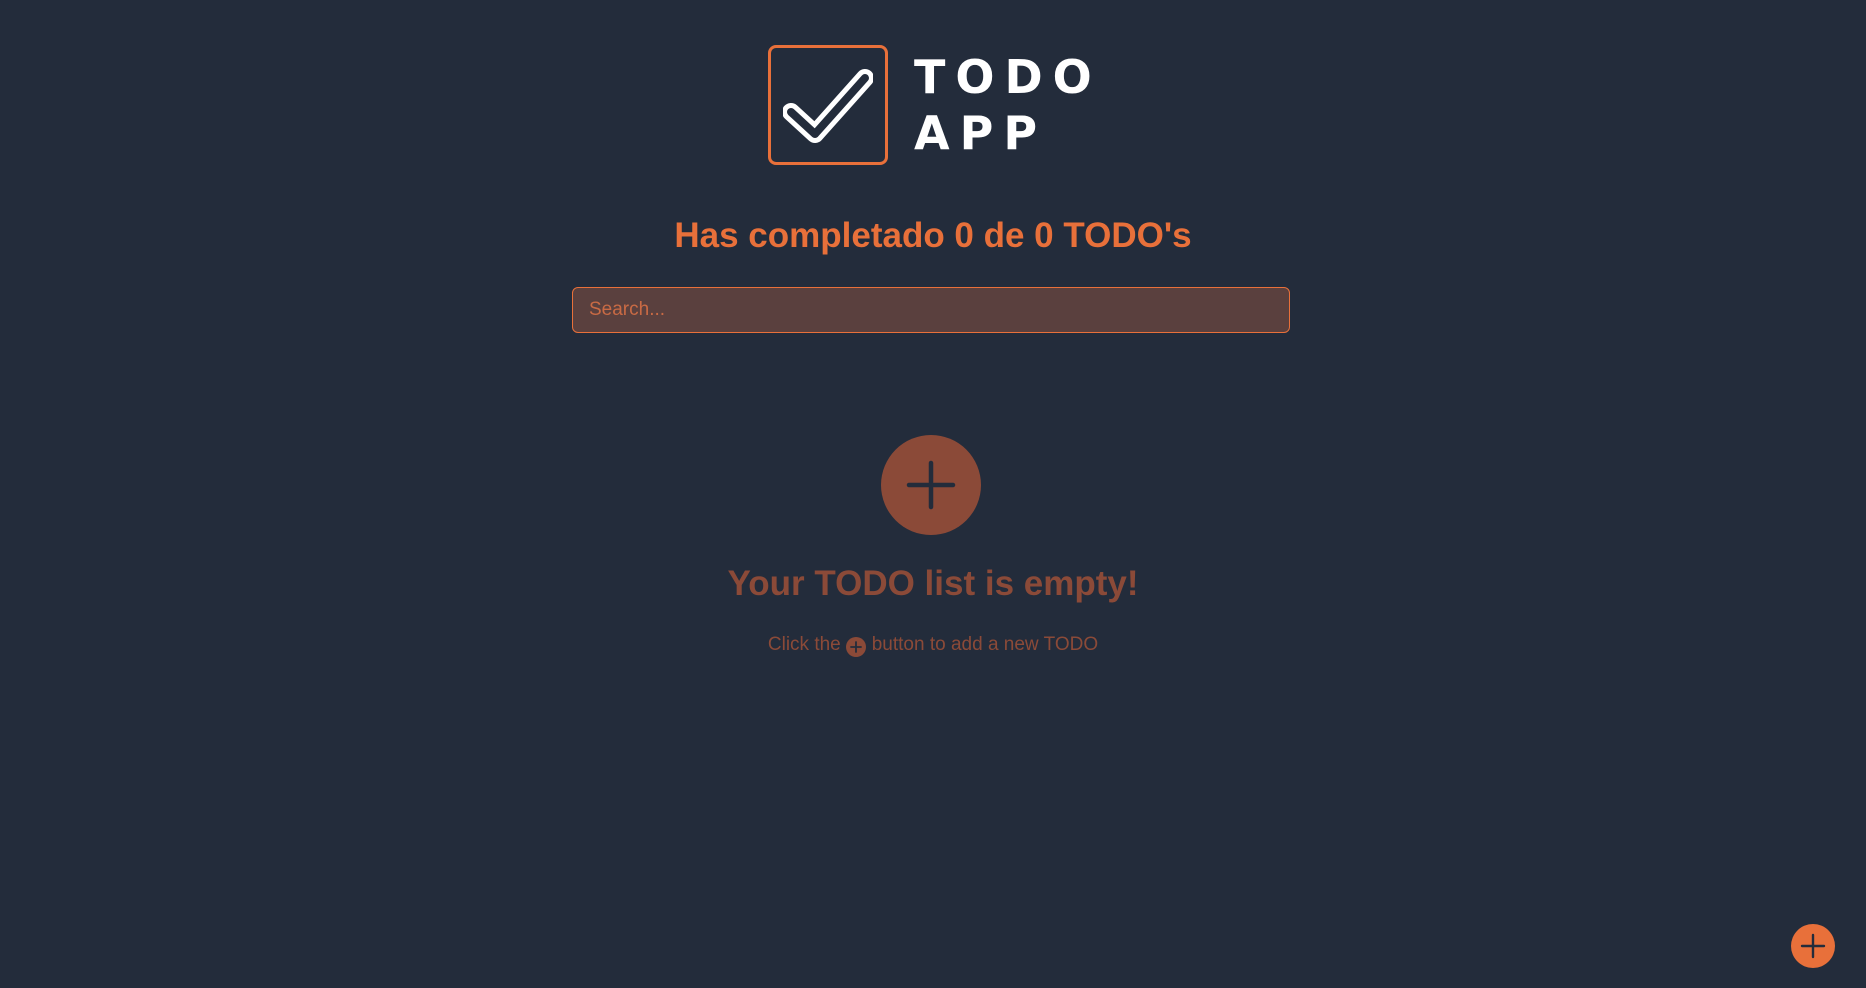 Image resolution: width=1866 pixels, height=988 pixels. What do you see at coordinates (1008, 105) in the screenshot?
I see `logo-wordmark: TODO APP` at bounding box center [1008, 105].